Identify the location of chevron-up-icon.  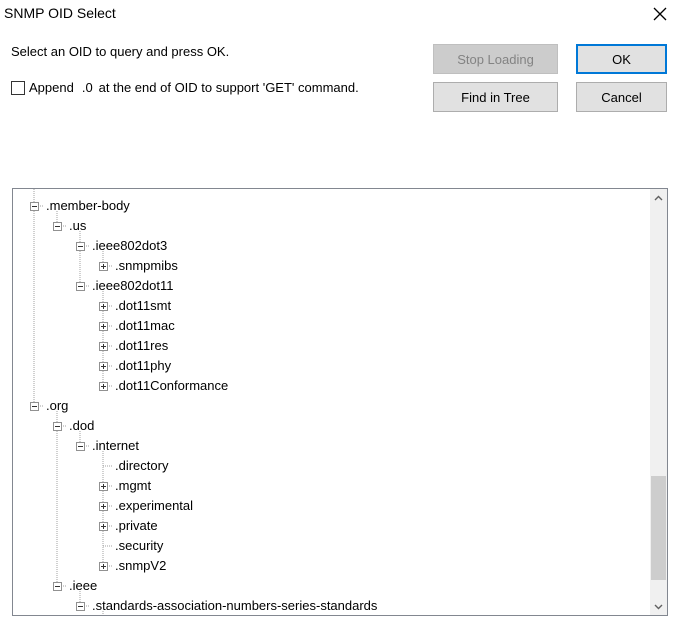
(658, 197).